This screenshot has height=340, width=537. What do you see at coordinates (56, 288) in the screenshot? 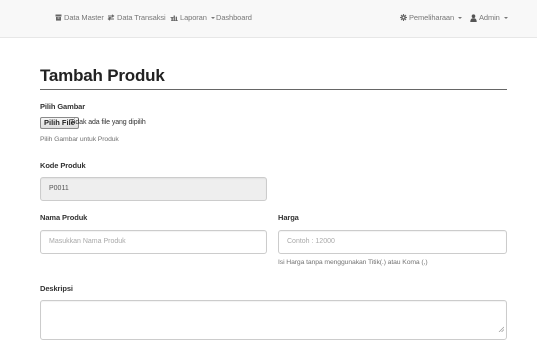
I see `deskripsi-label: Deskripsi` at bounding box center [56, 288].